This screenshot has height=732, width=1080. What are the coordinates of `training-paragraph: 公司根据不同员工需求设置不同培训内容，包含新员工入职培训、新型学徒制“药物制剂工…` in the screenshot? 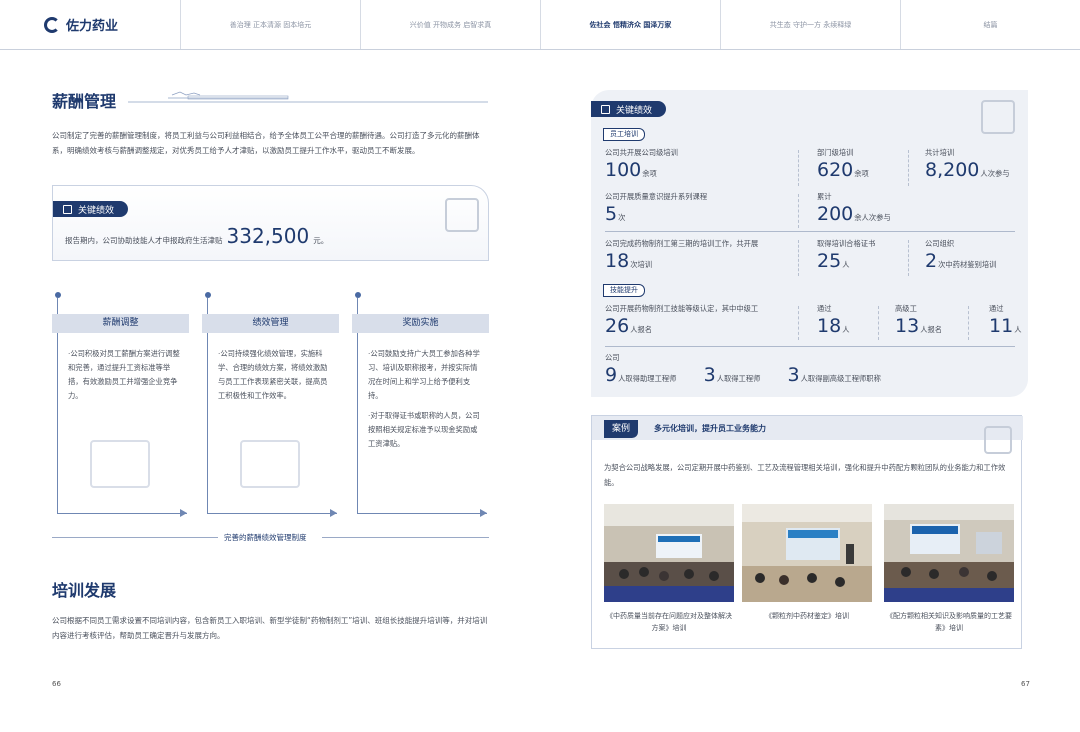 It's located at (270, 628).